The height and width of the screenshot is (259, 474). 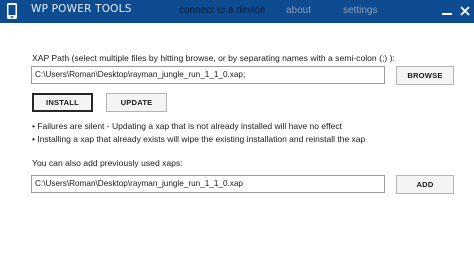 I want to click on minimize-icon, so click(x=447, y=11).